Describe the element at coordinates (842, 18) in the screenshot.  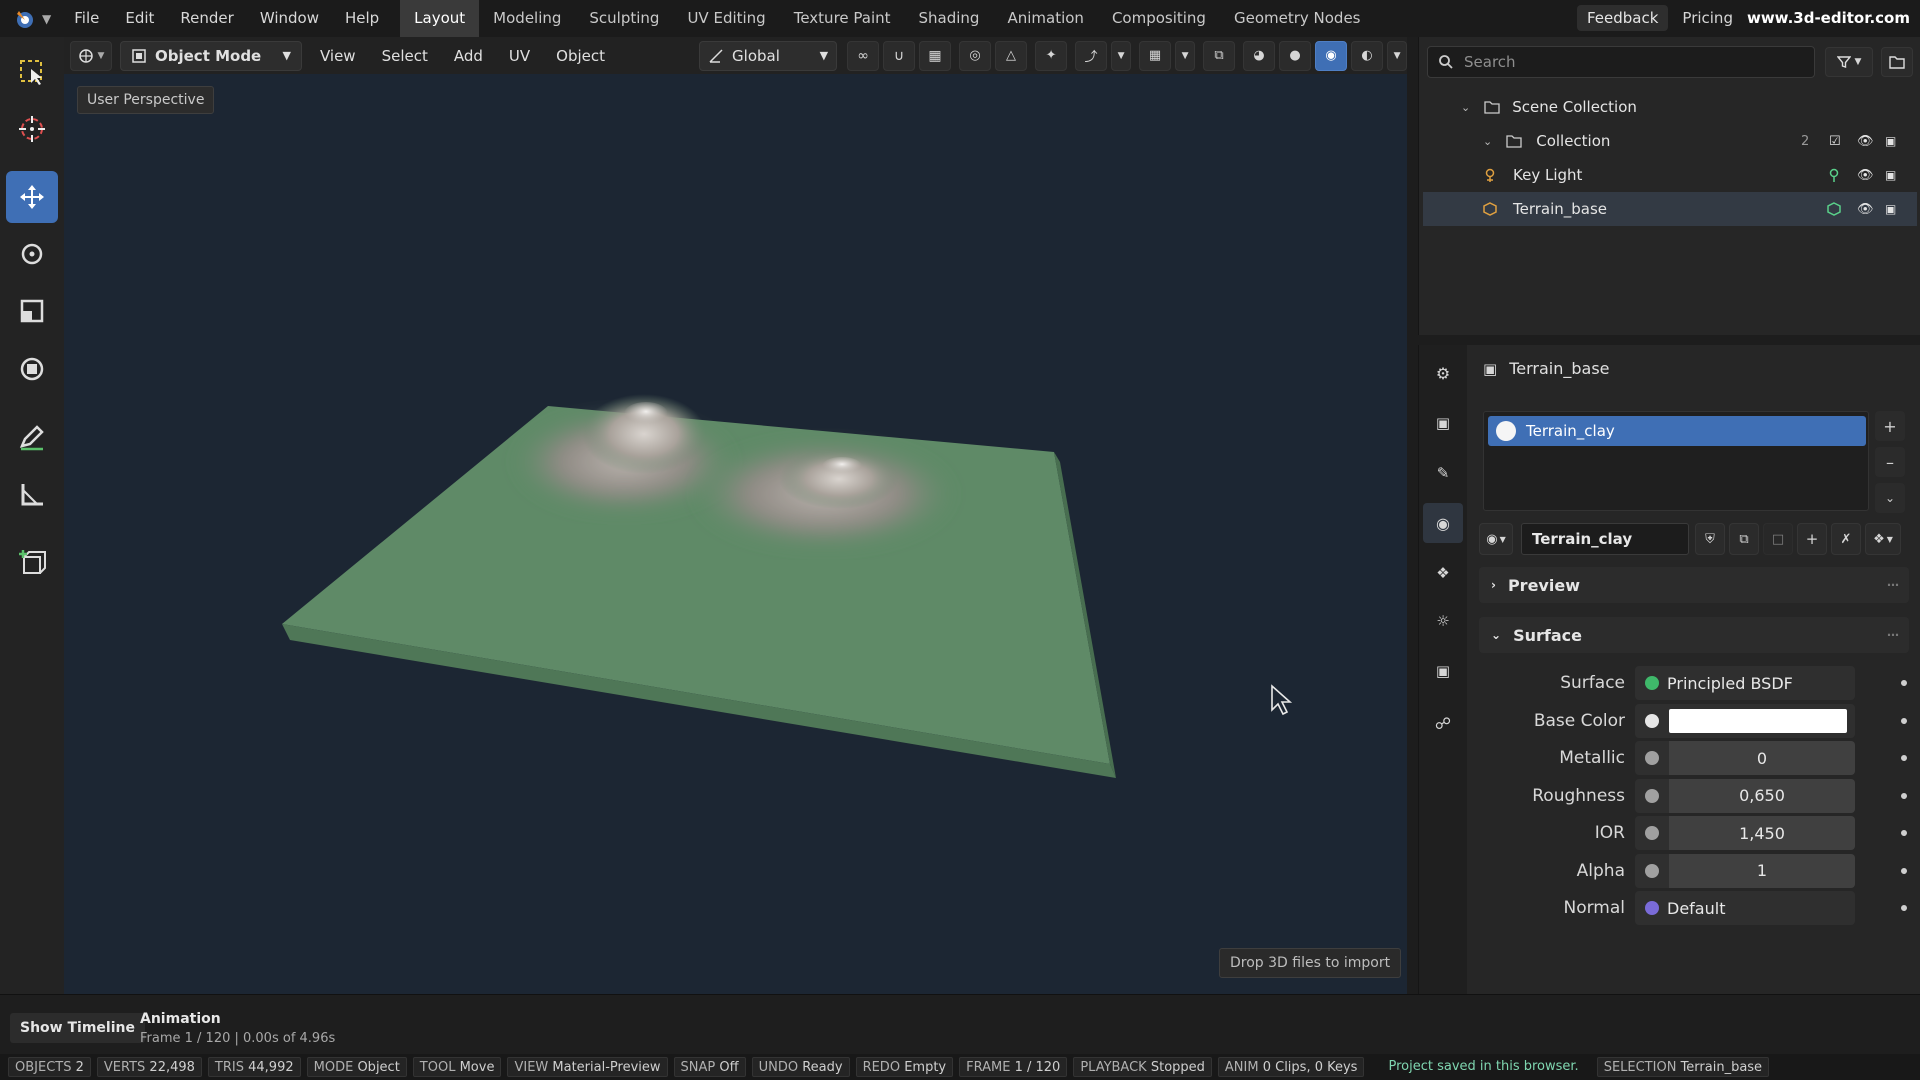
I see `workspace-tab: Texture Paint` at that location.